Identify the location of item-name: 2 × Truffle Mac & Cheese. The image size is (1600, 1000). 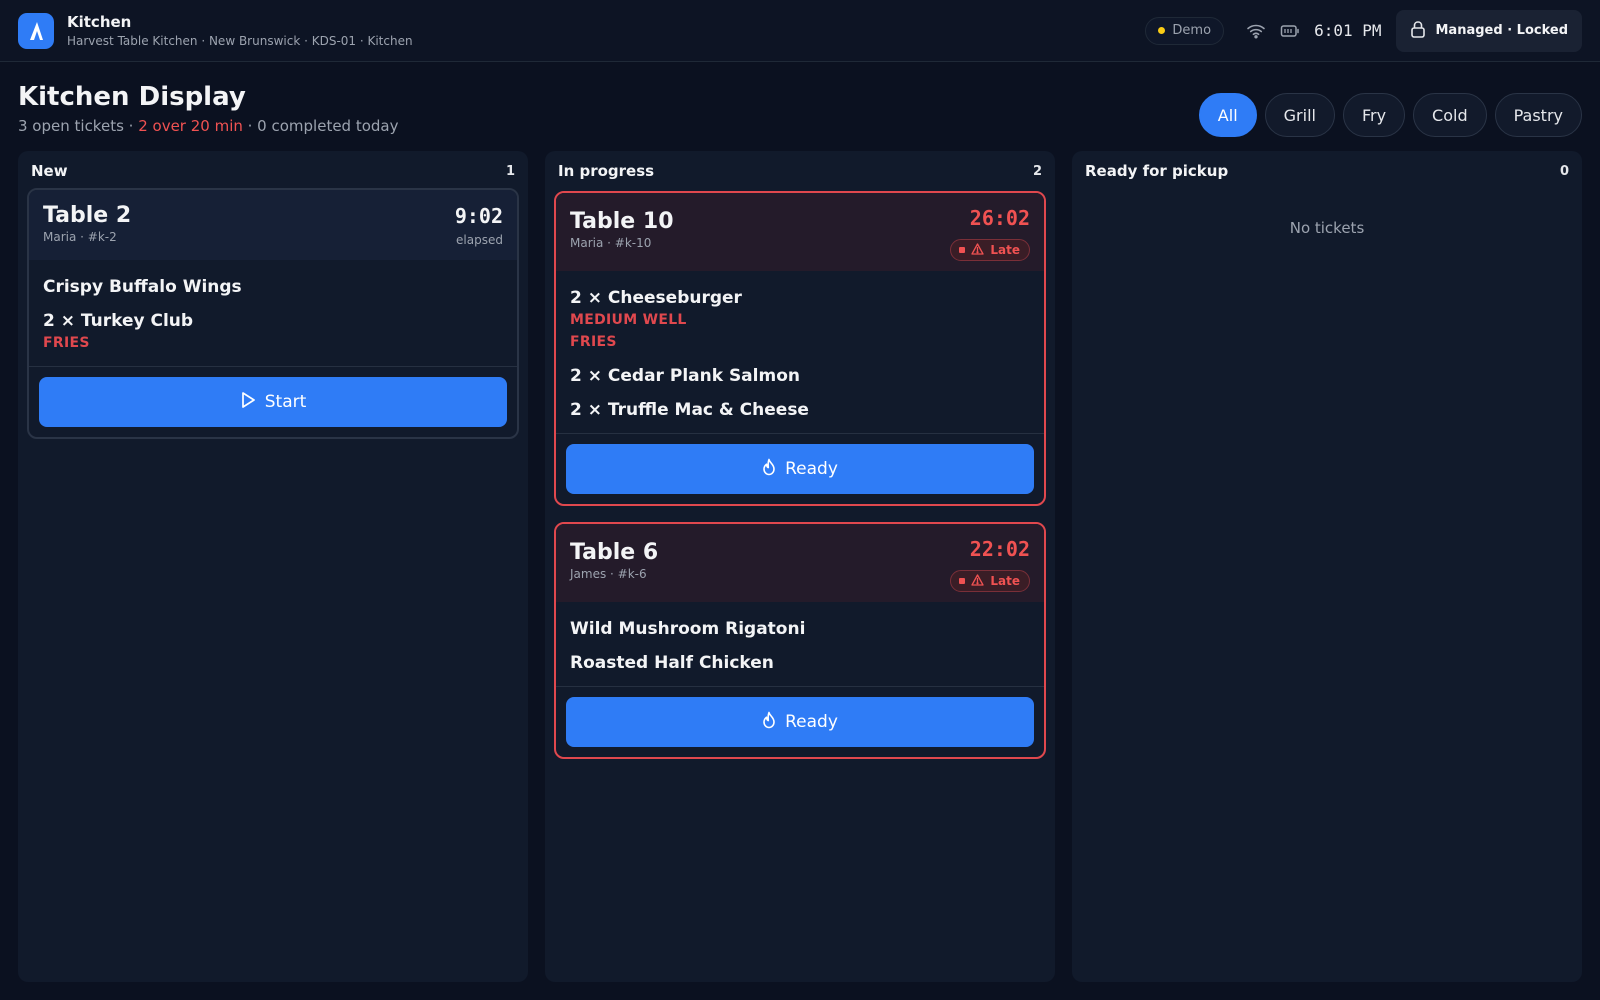
(689, 410).